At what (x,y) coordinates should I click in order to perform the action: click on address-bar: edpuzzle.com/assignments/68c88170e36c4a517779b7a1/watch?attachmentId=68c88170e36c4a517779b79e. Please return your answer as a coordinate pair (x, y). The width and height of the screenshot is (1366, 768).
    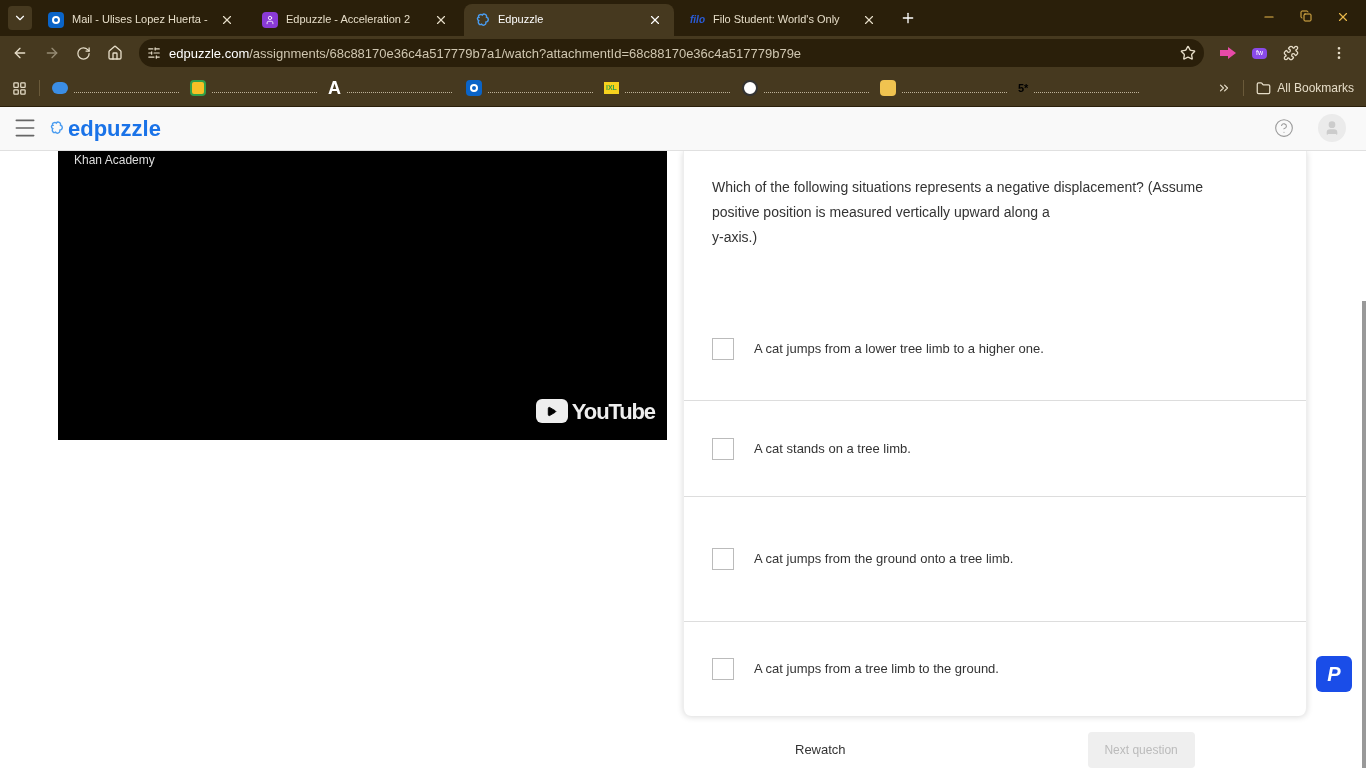
    Looking at the image, I should click on (671, 53).